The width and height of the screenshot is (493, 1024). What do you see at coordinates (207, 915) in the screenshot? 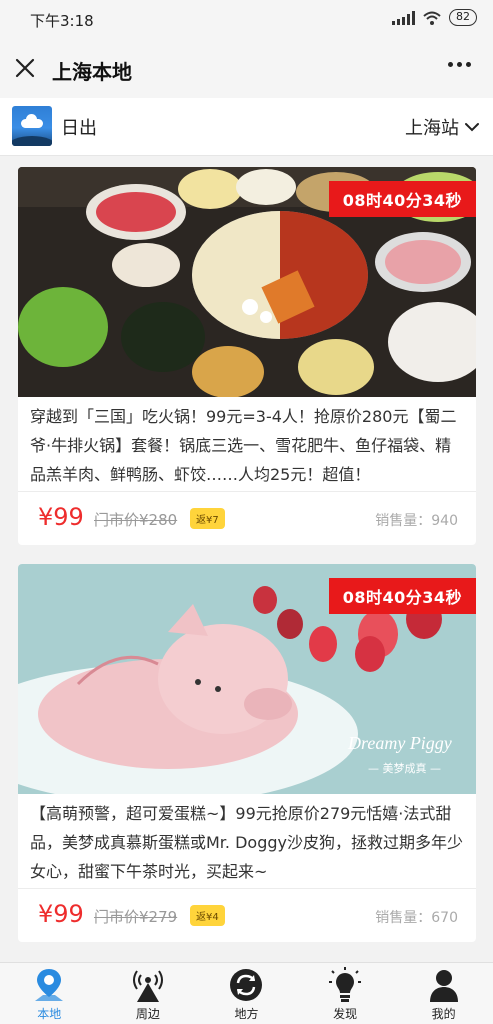
I see `rebate-badge: 返¥4` at bounding box center [207, 915].